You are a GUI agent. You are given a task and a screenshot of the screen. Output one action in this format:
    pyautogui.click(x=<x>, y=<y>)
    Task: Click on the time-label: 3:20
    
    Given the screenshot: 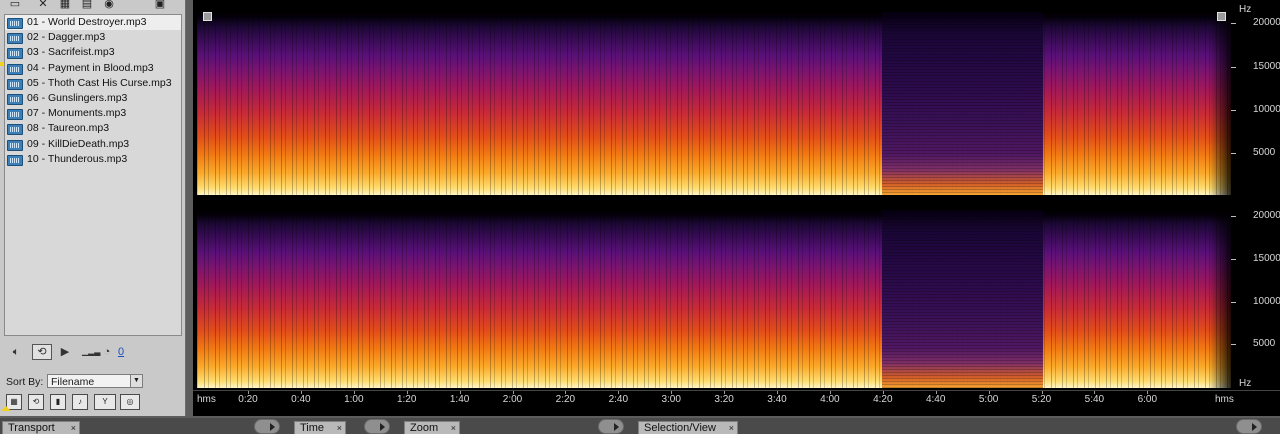 What is the action you would take?
    pyautogui.click(x=724, y=399)
    